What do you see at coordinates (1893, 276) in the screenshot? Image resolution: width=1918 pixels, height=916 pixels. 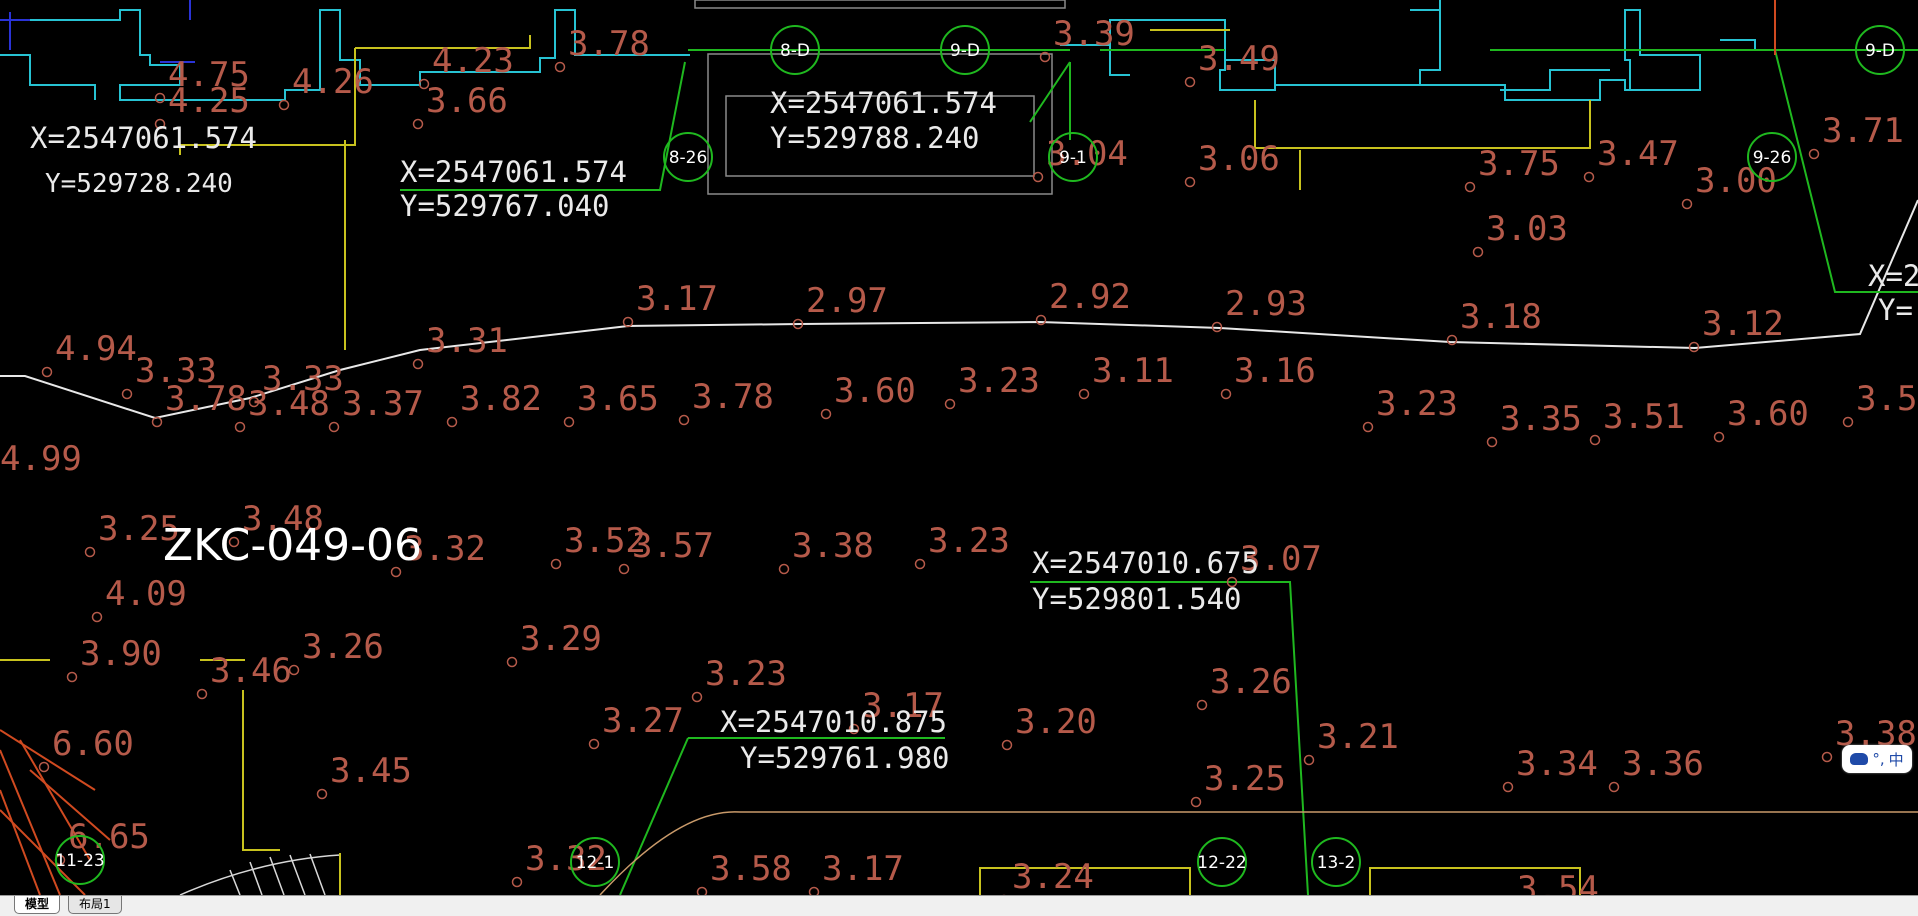 I see `partial-coord-x: X=2` at bounding box center [1893, 276].